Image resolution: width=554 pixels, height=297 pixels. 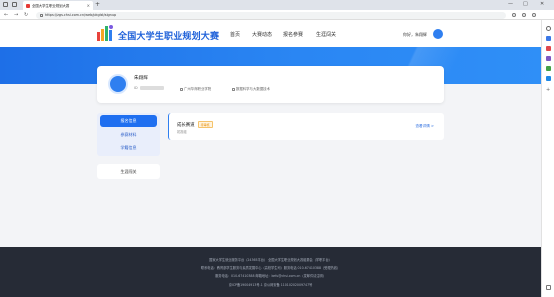 What do you see at coordinates (547, 158) in the screenshot?
I see `browser-sidebar: +` at bounding box center [547, 158].